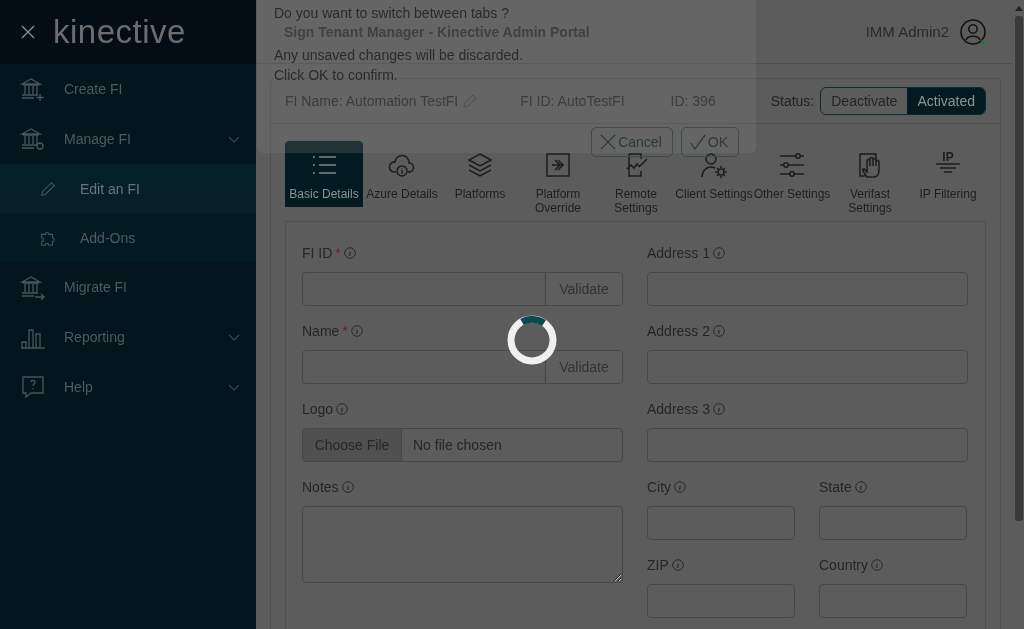 The height and width of the screenshot is (629, 1024). I want to click on check-icon, so click(697, 142).